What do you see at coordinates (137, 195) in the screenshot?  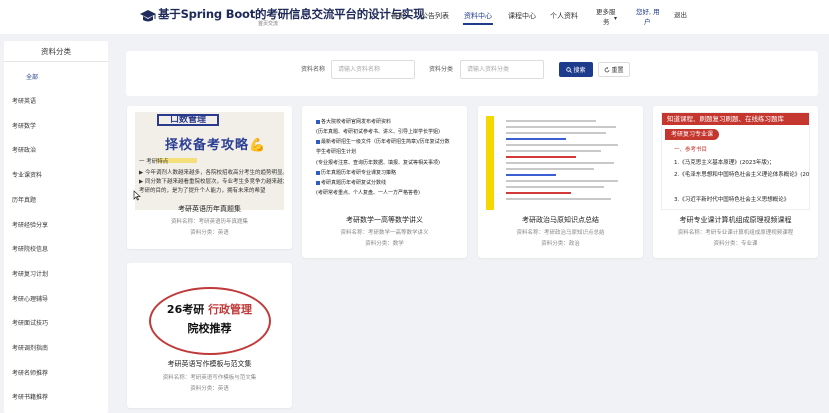 I see `mouse-cursor-icon` at bounding box center [137, 195].